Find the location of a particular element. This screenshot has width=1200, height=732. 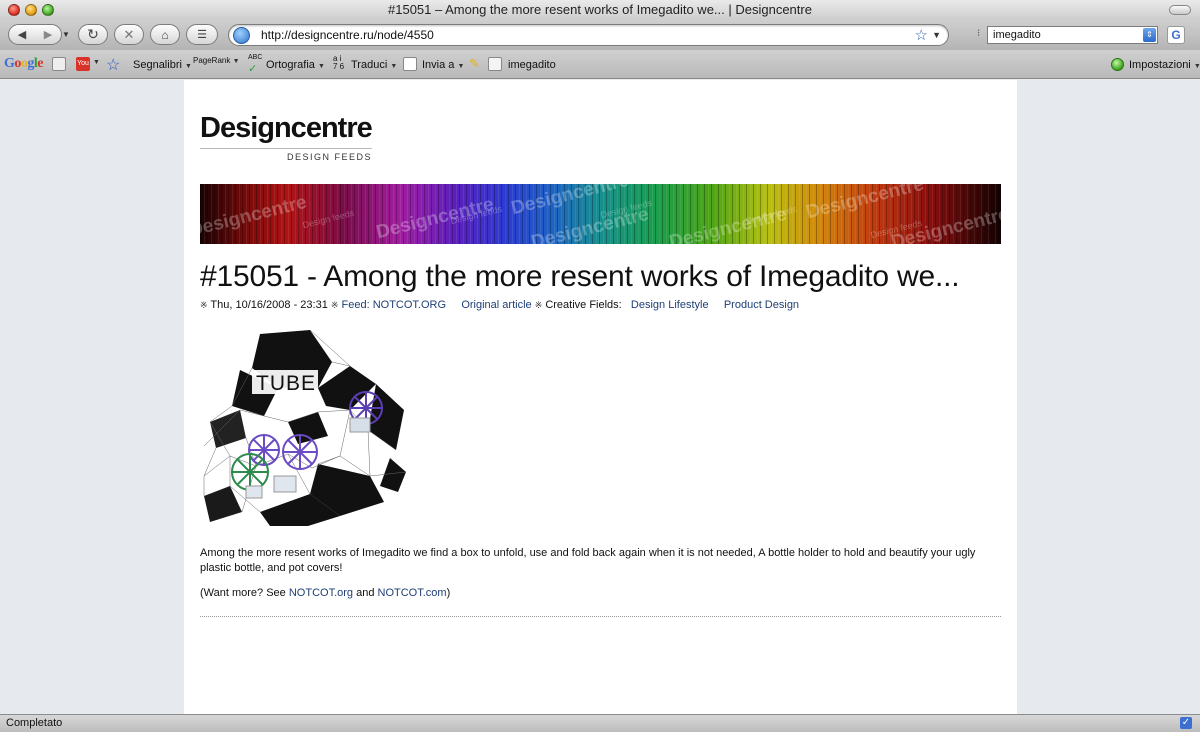

pagerank-indicator: PageRank ▼ is located at coordinates (216, 60).